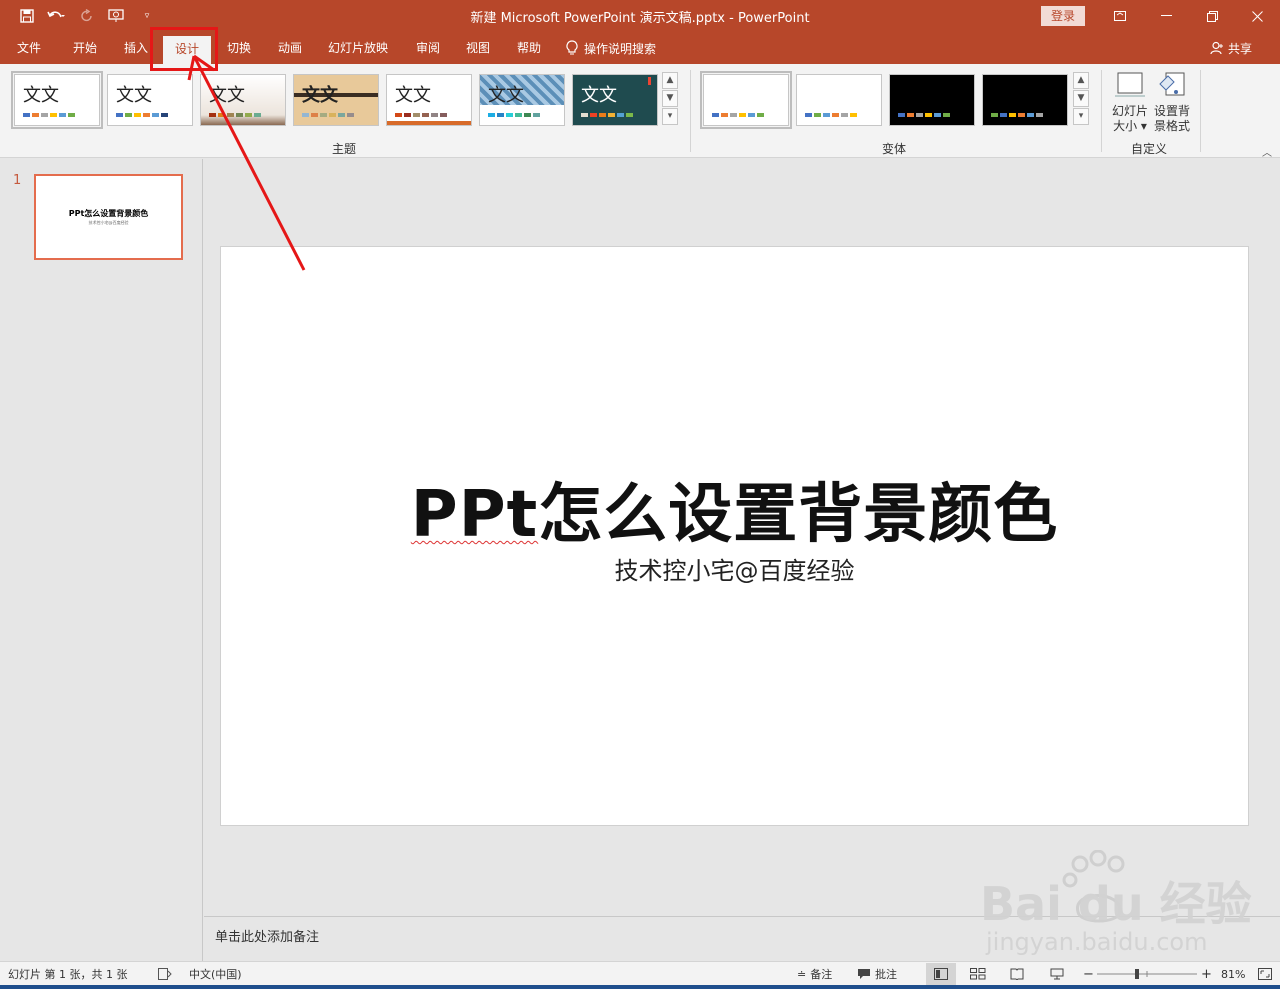 The height and width of the screenshot is (989, 1280). Describe the element at coordinates (1233, 974) in the screenshot. I see `zoom-level: 81%` at that location.